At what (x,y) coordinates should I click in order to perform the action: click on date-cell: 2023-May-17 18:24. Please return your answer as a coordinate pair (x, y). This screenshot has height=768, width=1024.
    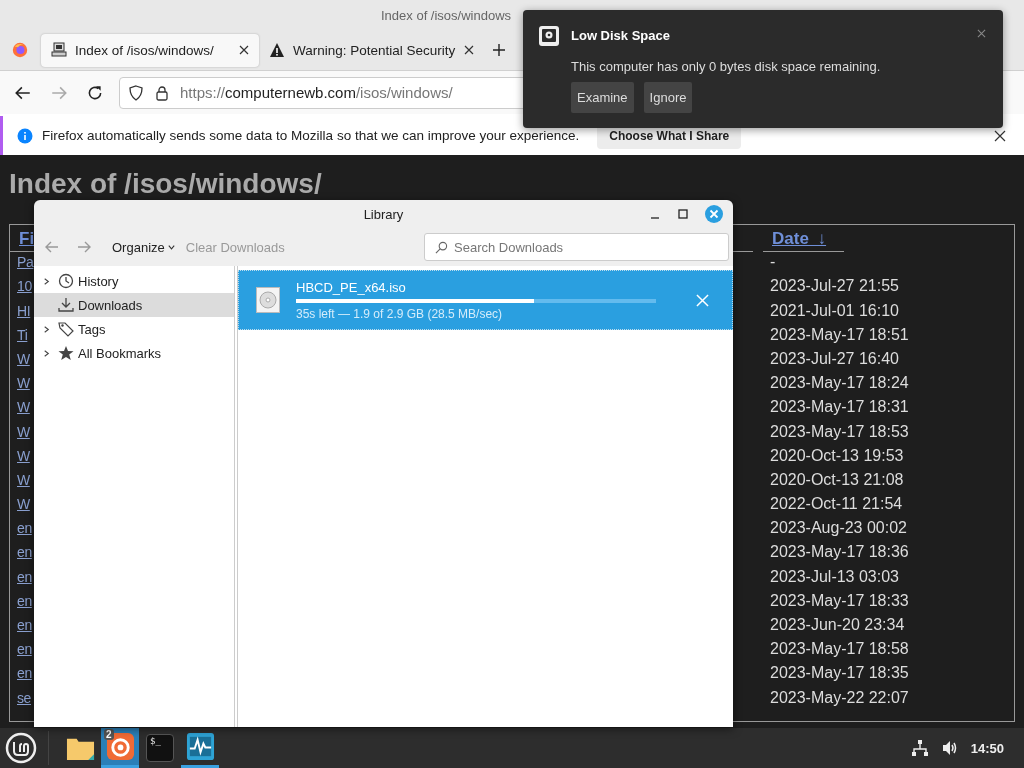
    Looking at the image, I should click on (839, 383).